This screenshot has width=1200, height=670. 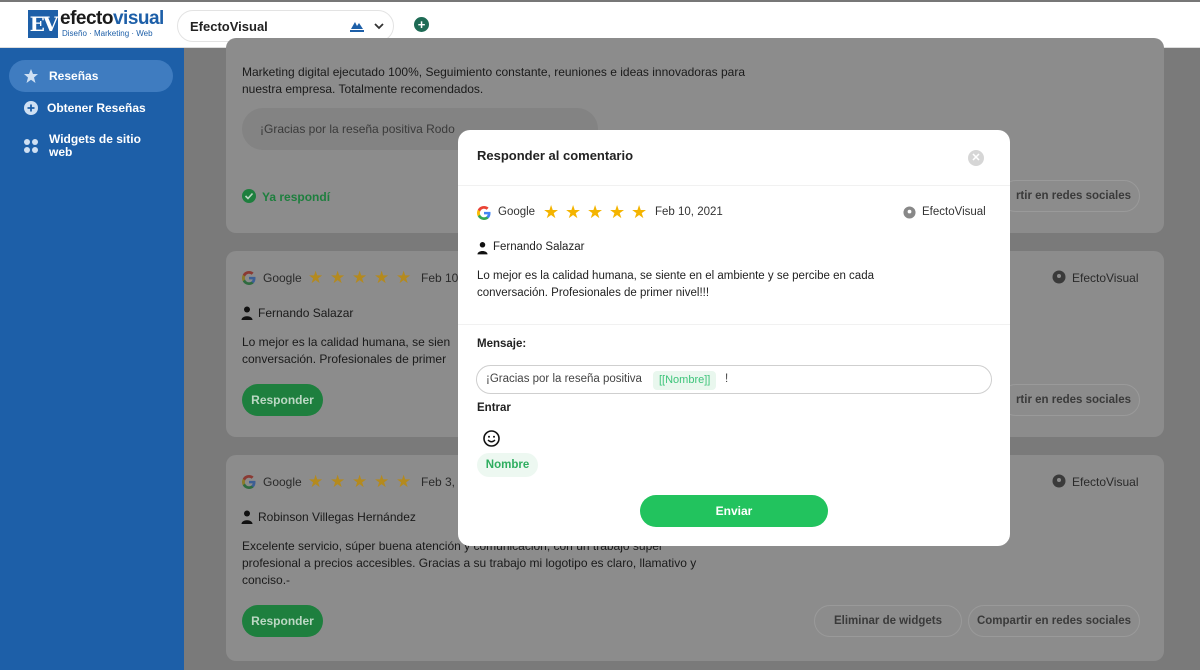 I want to click on sidebar-item-label: Obtener Reseñas, so click(x=96, y=108).